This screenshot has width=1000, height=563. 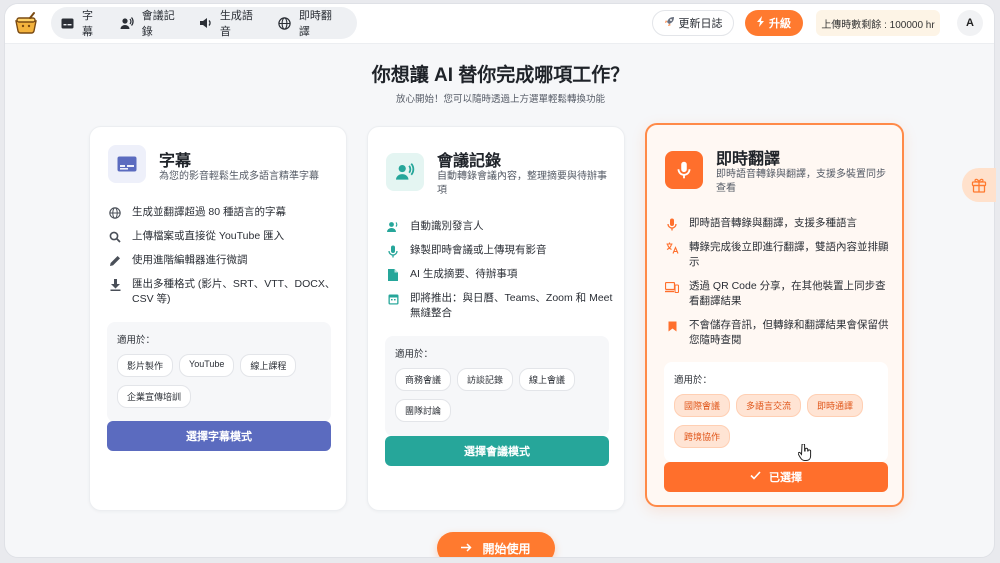 I want to click on usage-box: 適用於： 商務會議 訪談記錄 線上會議 團隊討論, so click(x=497, y=386).